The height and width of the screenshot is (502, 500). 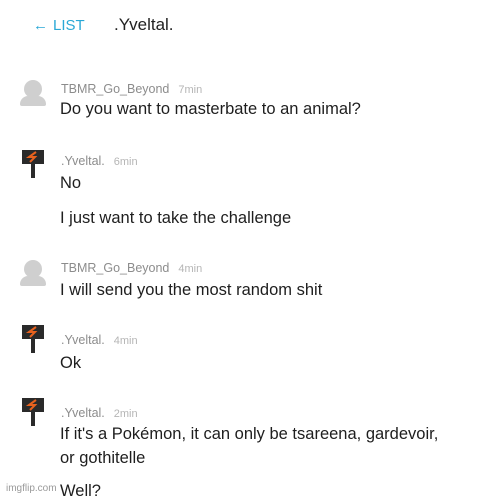 What do you see at coordinates (80, 491) in the screenshot?
I see `message-text: Well?` at bounding box center [80, 491].